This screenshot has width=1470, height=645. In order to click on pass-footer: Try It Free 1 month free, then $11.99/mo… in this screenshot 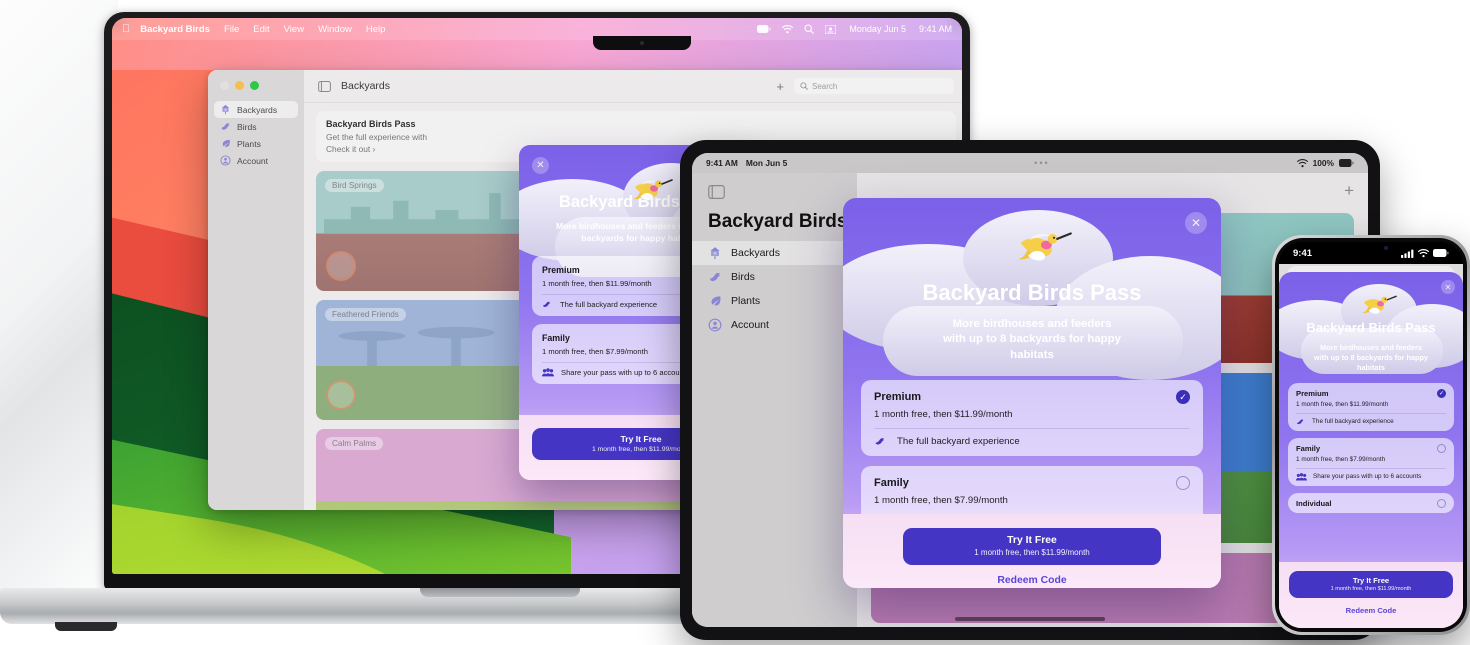, I will do `click(1032, 551)`.